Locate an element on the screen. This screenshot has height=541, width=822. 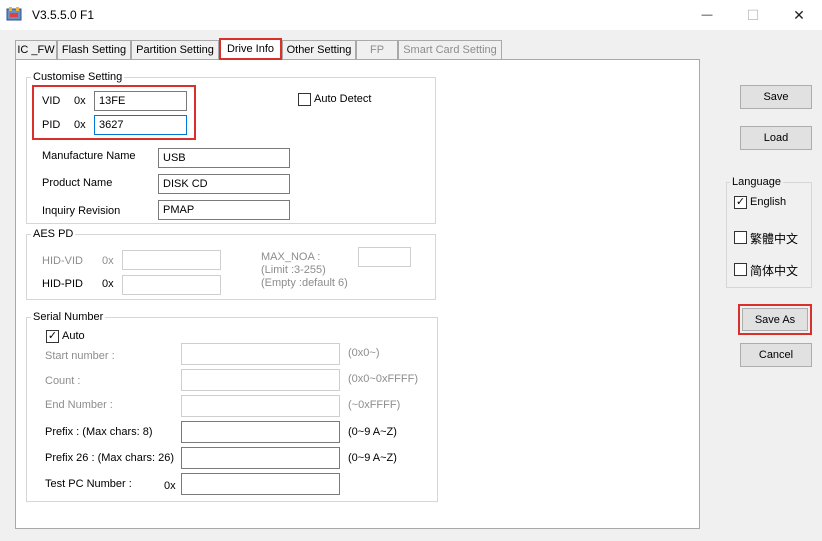
serial-auto-label: Auto is located at coordinates (73, 336).